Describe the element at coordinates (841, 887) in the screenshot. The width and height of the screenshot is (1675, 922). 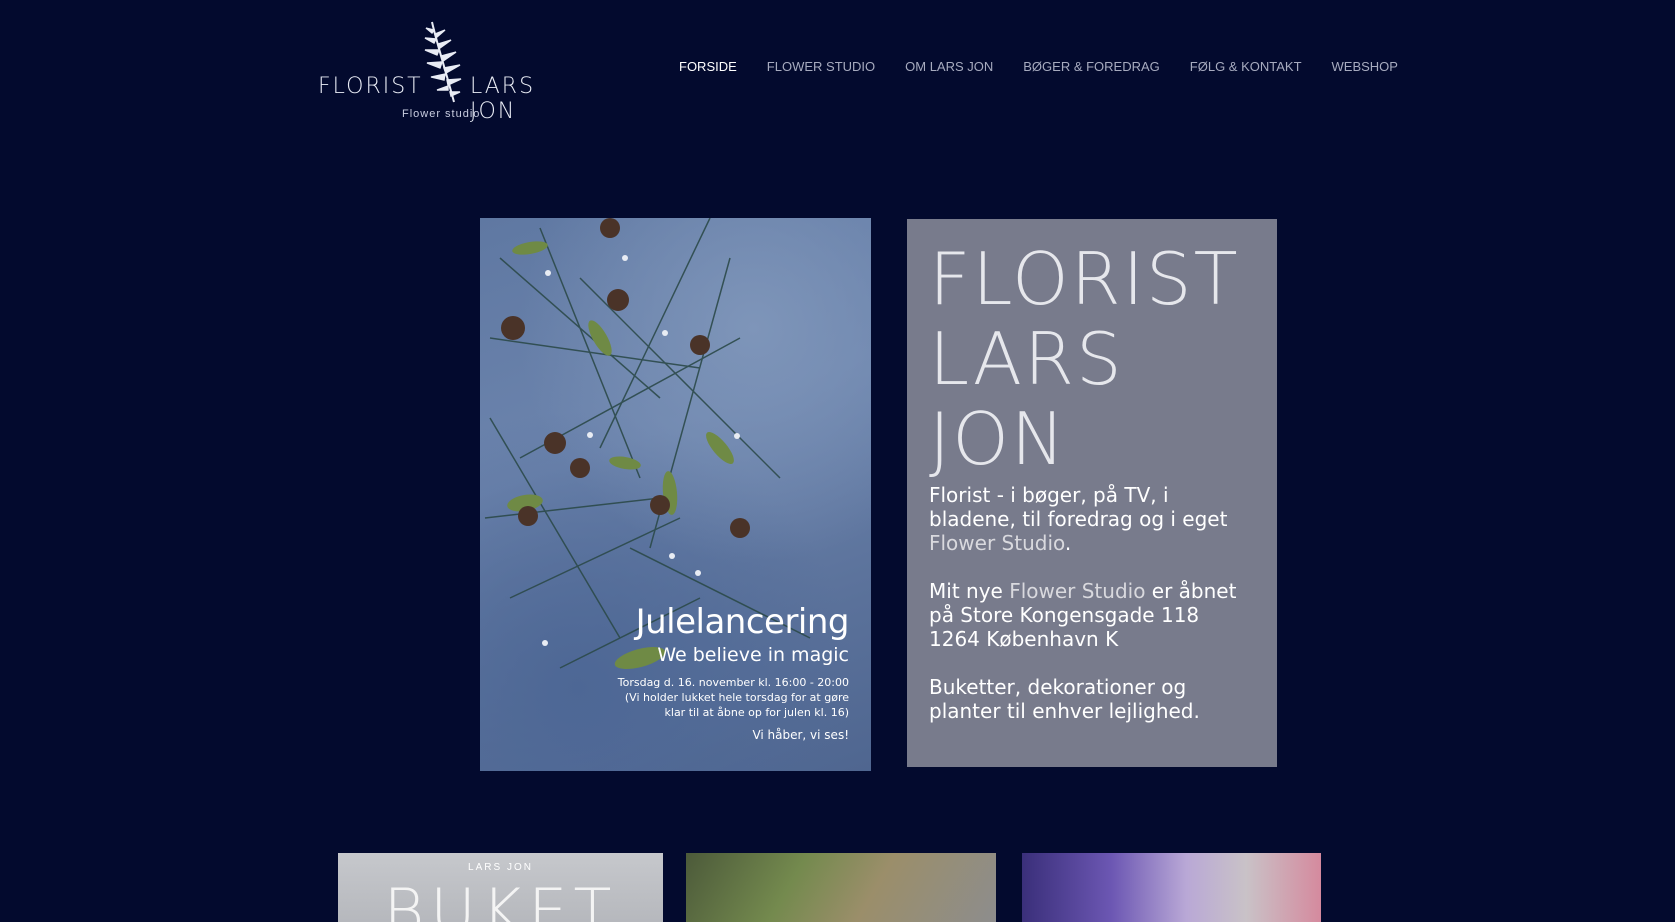
I see `flower-image-tile` at that location.